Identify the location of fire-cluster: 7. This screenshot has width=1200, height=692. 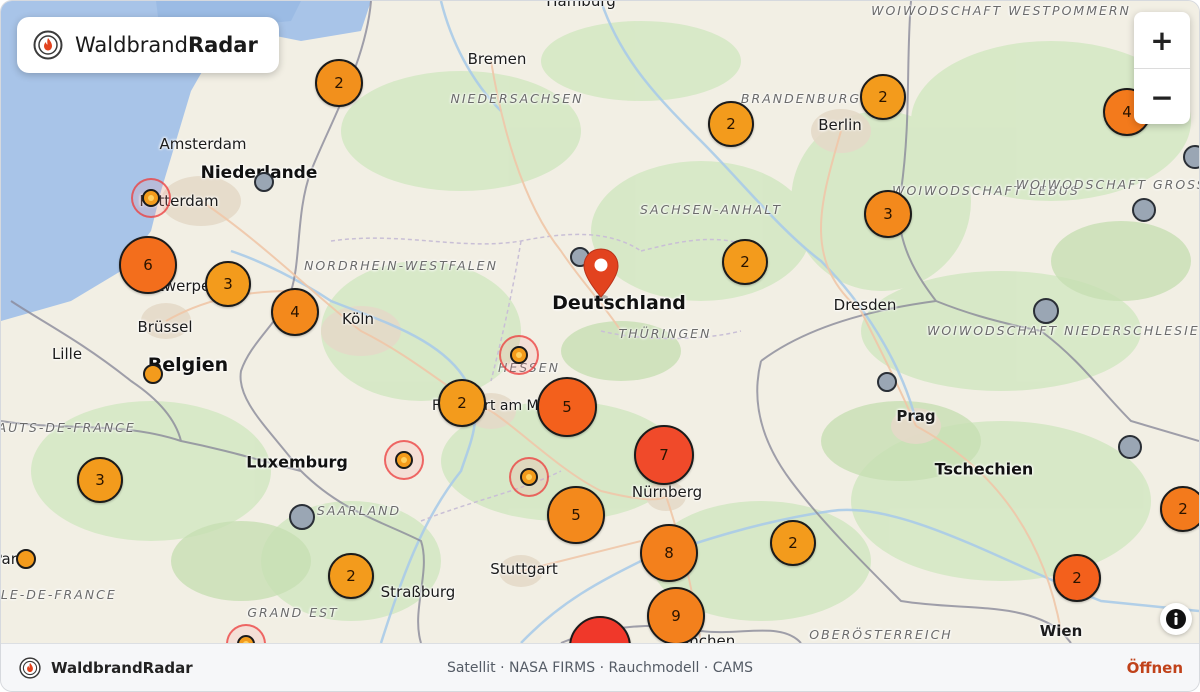
(664, 455).